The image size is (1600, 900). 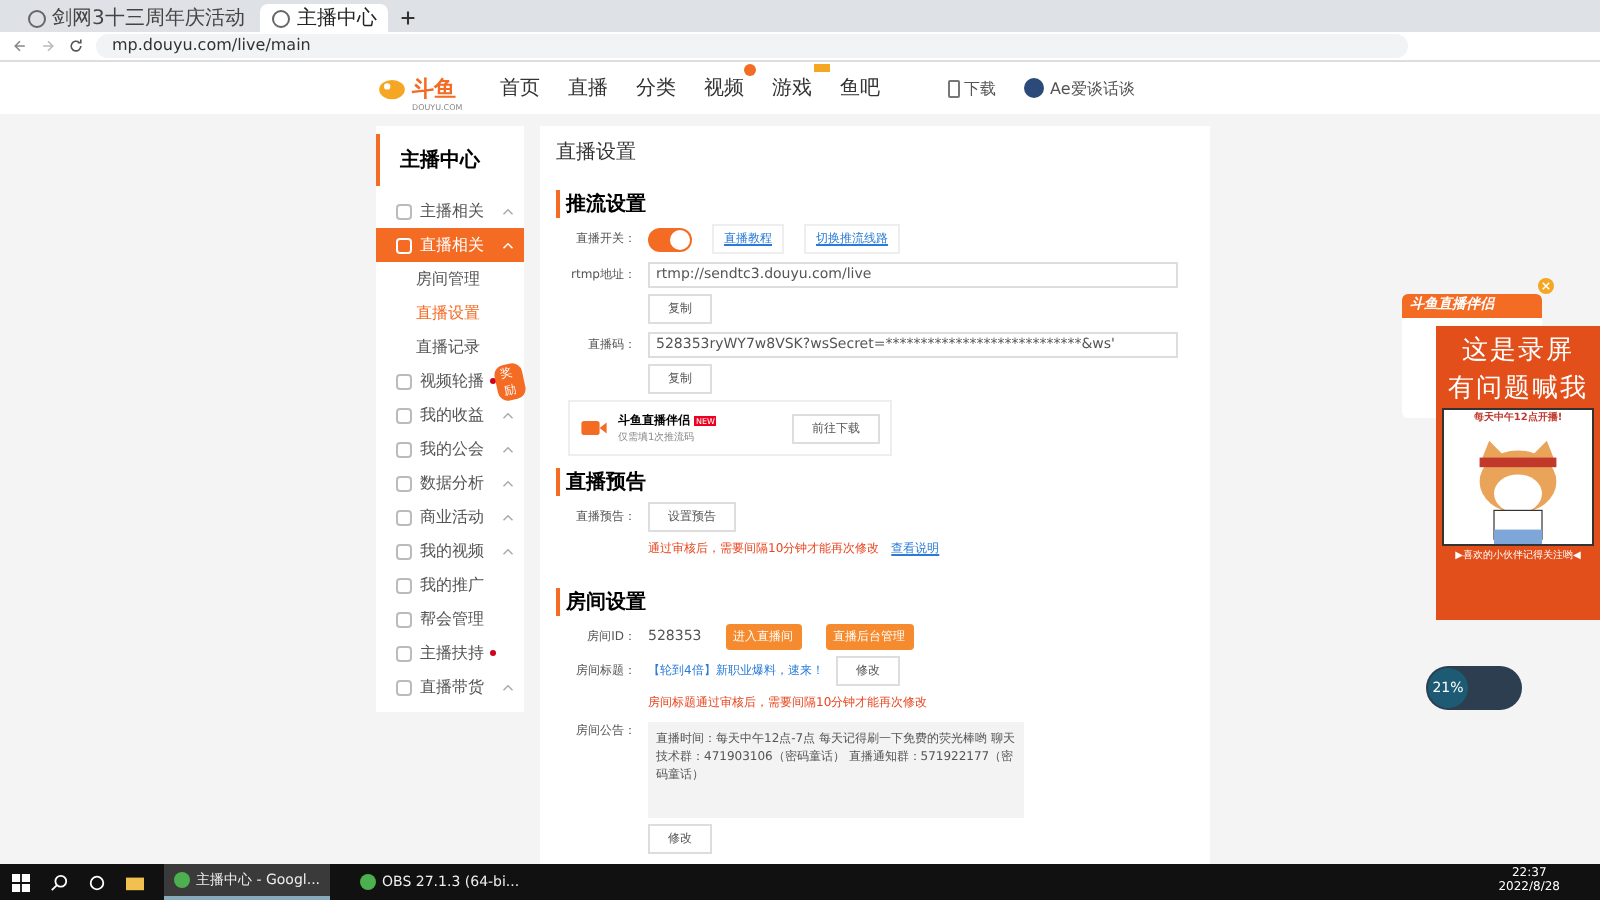 I want to click on sidebar-item: 帮会管理, so click(x=450, y=619).